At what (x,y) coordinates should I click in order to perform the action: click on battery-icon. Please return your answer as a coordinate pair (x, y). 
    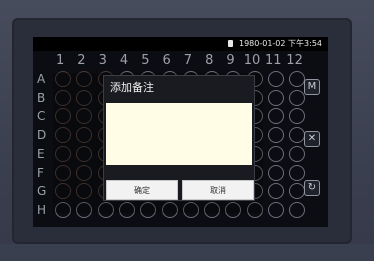
    Looking at the image, I should click on (231, 43).